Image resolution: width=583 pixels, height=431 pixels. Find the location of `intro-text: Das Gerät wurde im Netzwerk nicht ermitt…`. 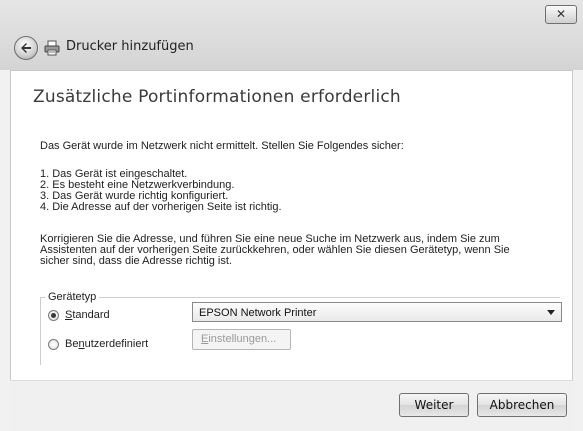

intro-text: Das Gerät wurde im Netzwerk nicht ermitt… is located at coordinates (222, 146).